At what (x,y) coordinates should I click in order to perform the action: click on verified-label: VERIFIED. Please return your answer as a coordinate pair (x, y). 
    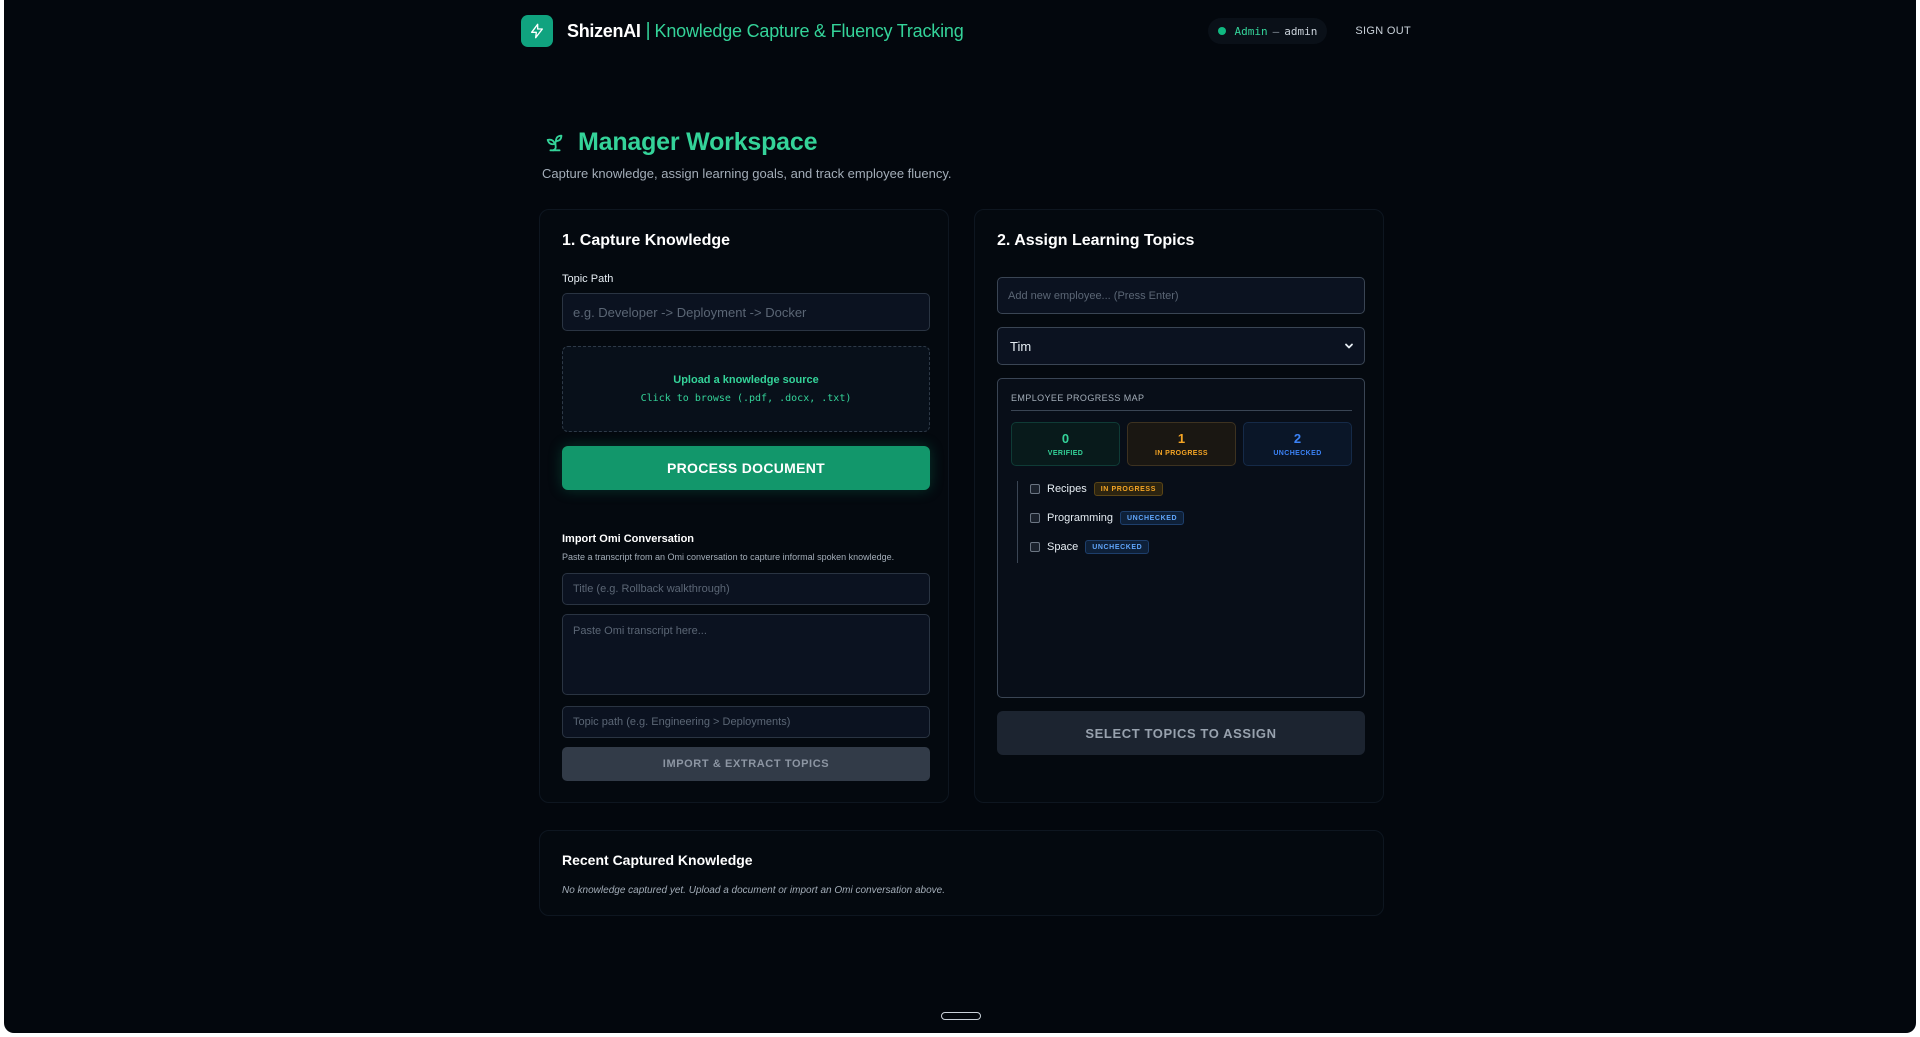
    Looking at the image, I should click on (1065, 453).